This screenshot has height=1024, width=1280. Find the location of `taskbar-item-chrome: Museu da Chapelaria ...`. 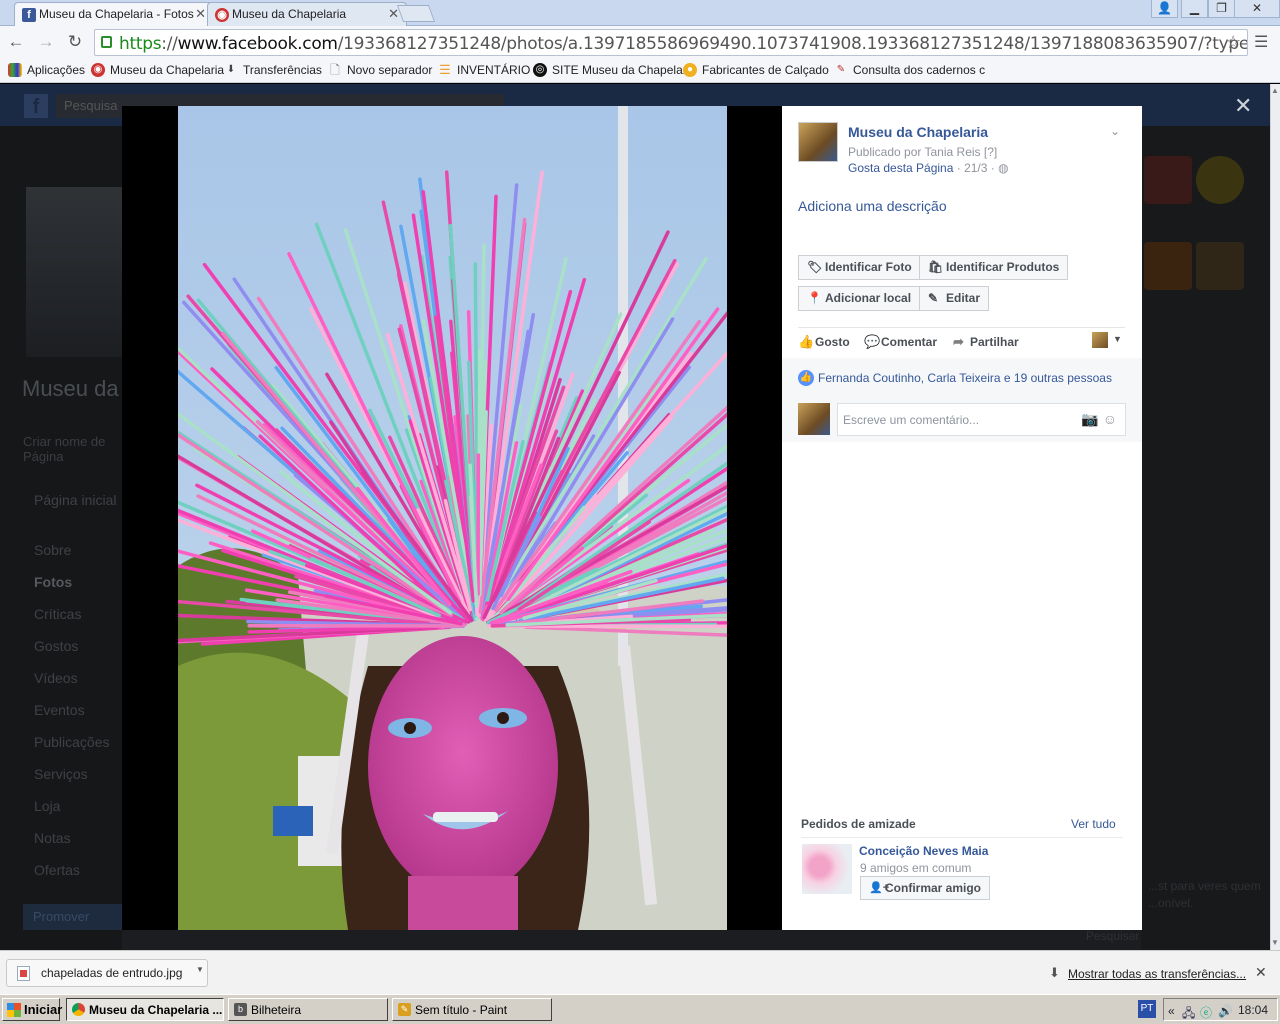

taskbar-item-chrome: Museu da Chapelaria ... is located at coordinates (145, 1009).